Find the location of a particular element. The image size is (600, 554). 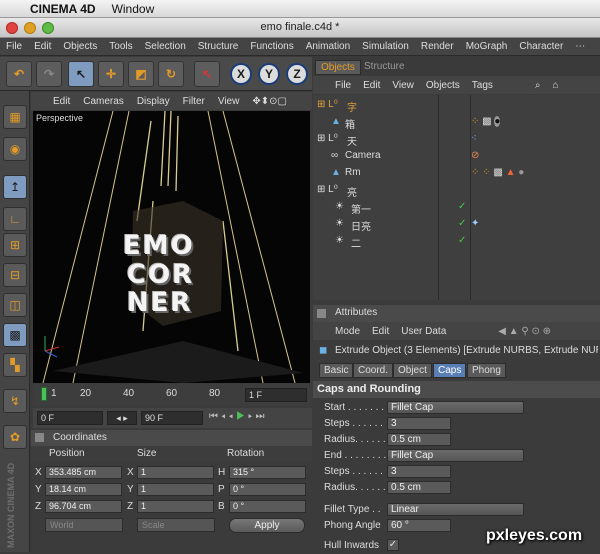

coordinate-system-select: World is located at coordinates (84, 525).